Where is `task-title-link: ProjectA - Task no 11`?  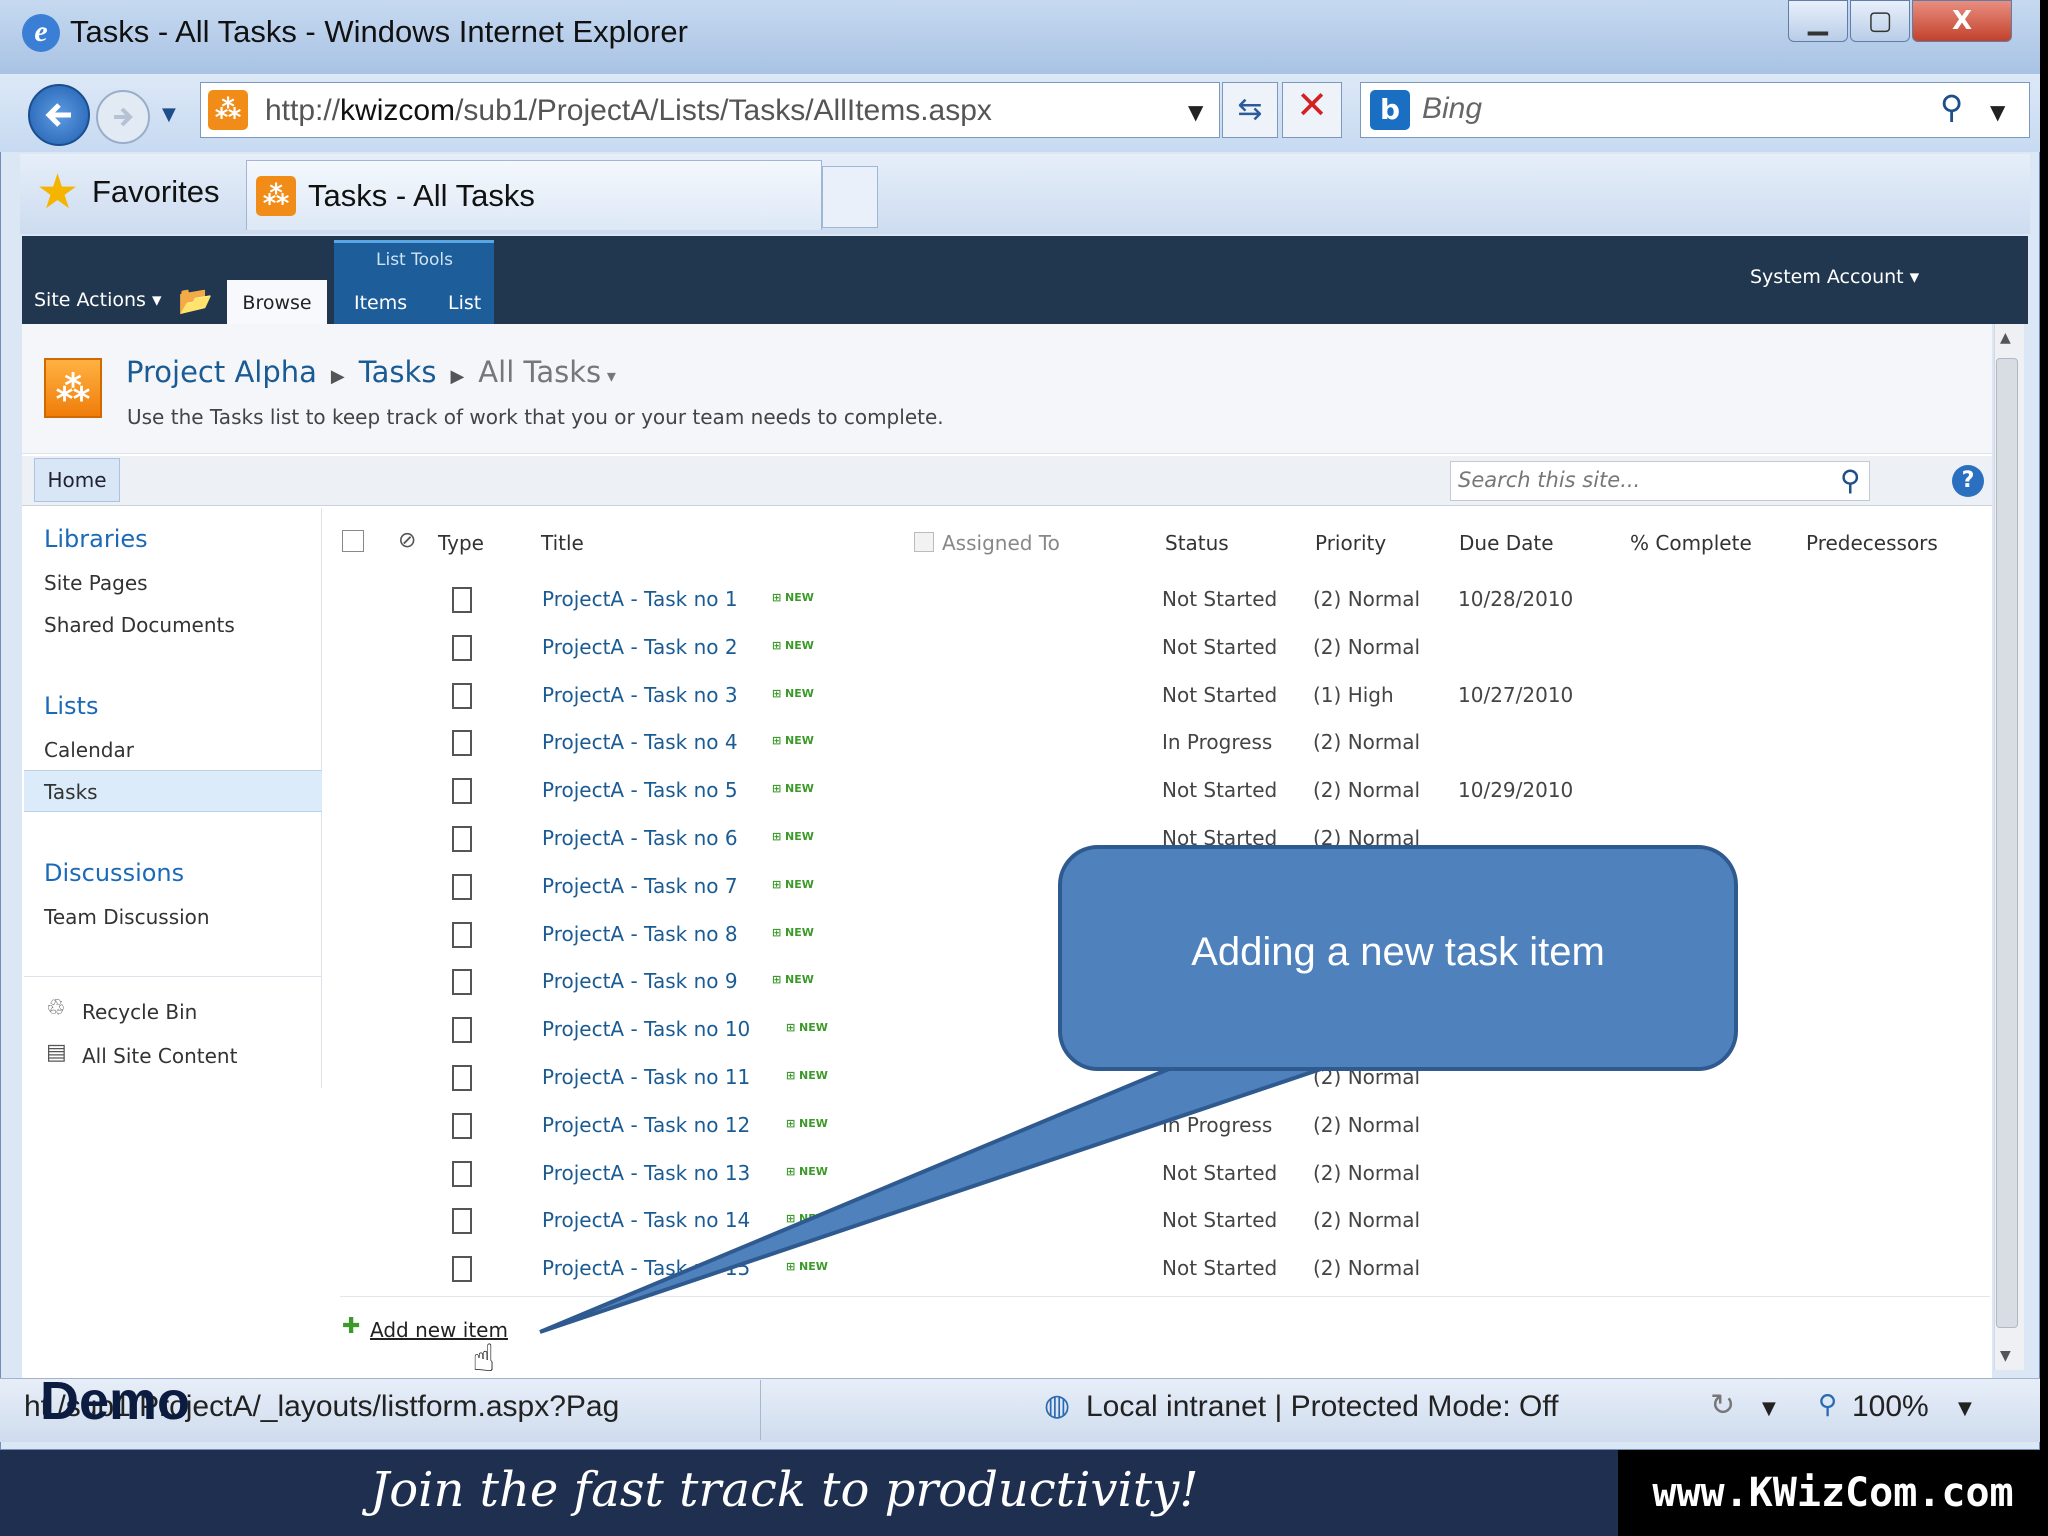
task-title-link: ProjectA - Task no 11 is located at coordinates (646, 1077).